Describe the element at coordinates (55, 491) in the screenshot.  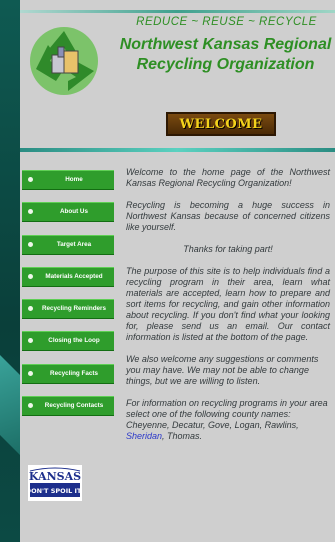
I see `svg-text: DON'T SPOIL IT!` at that location.